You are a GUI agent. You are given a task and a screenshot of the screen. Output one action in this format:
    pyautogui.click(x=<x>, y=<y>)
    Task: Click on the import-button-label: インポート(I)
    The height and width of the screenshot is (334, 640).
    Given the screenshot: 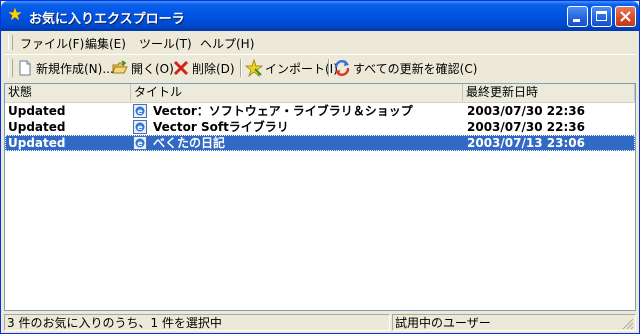 What is the action you would take?
    pyautogui.click(x=301, y=68)
    